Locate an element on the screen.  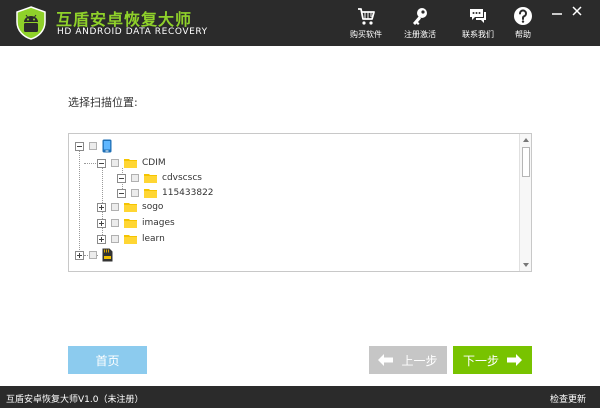
help-icon is located at coordinates (523, 16).